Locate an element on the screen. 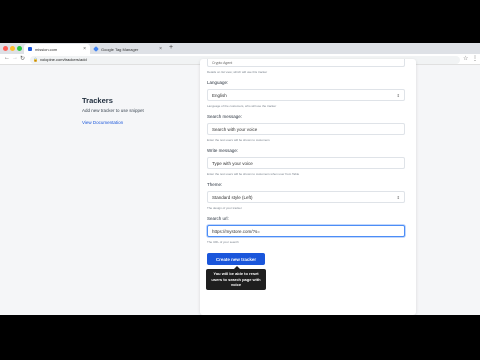 The height and width of the screenshot is (360, 480). tab-active: mission.com × is located at coordinates (57, 49).